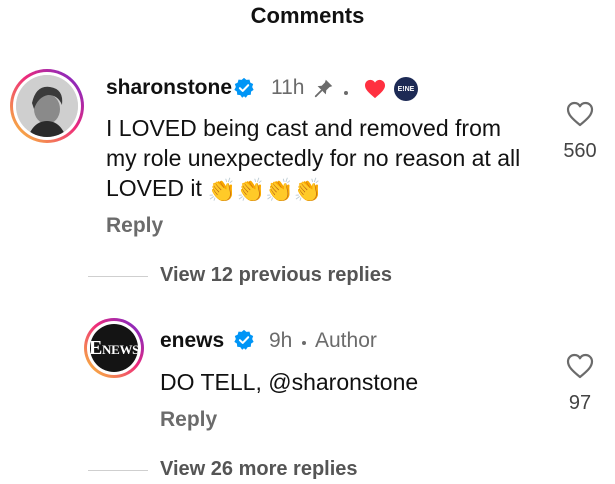 This screenshot has height=484, width=615. What do you see at coordinates (323, 88) in the screenshot?
I see `pin-icon` at bounding box center [323, 88].